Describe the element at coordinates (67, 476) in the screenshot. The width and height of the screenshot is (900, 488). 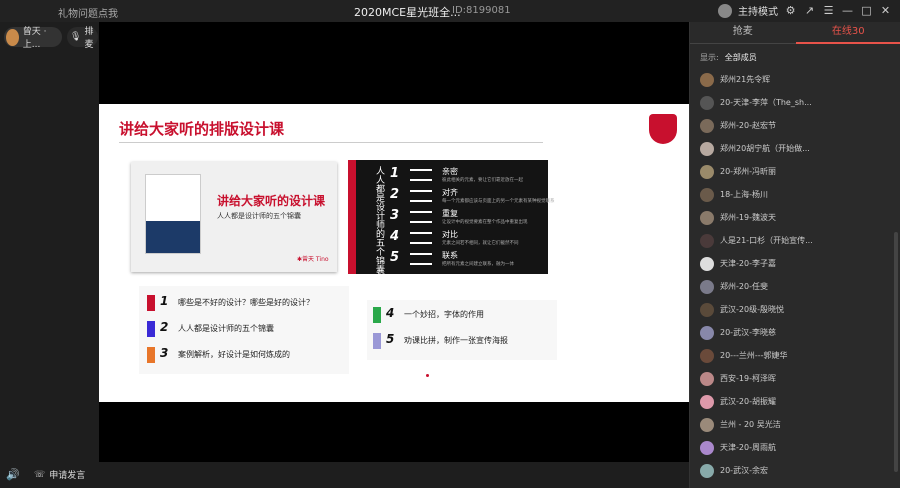
I see `apply-speak-label: 申请发言` at that location.